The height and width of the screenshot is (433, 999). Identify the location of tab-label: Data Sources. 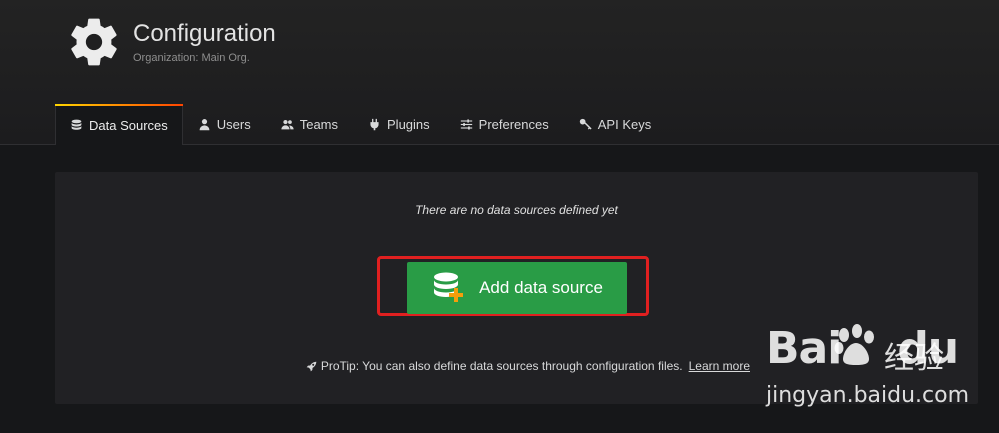
(128, 125).